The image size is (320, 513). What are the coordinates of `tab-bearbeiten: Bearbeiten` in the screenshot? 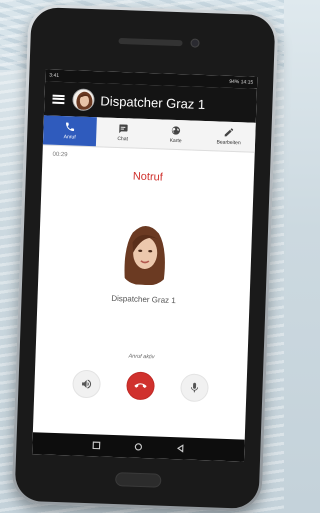 It's located at (229, 136).